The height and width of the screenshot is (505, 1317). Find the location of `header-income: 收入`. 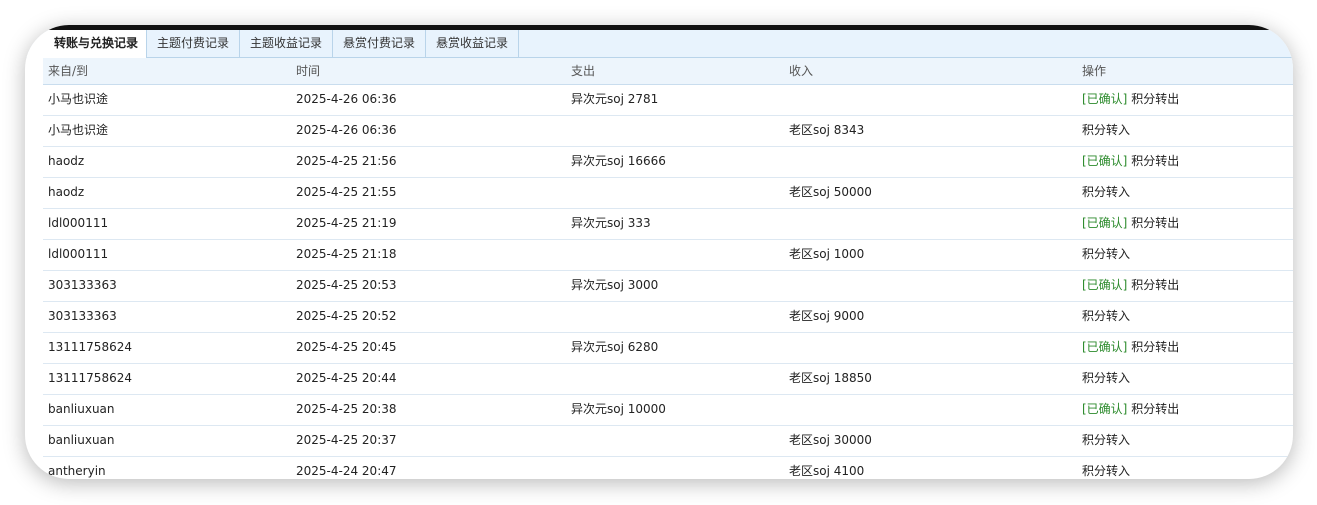

header-income: 收入 is located at coordinates (801, 71).